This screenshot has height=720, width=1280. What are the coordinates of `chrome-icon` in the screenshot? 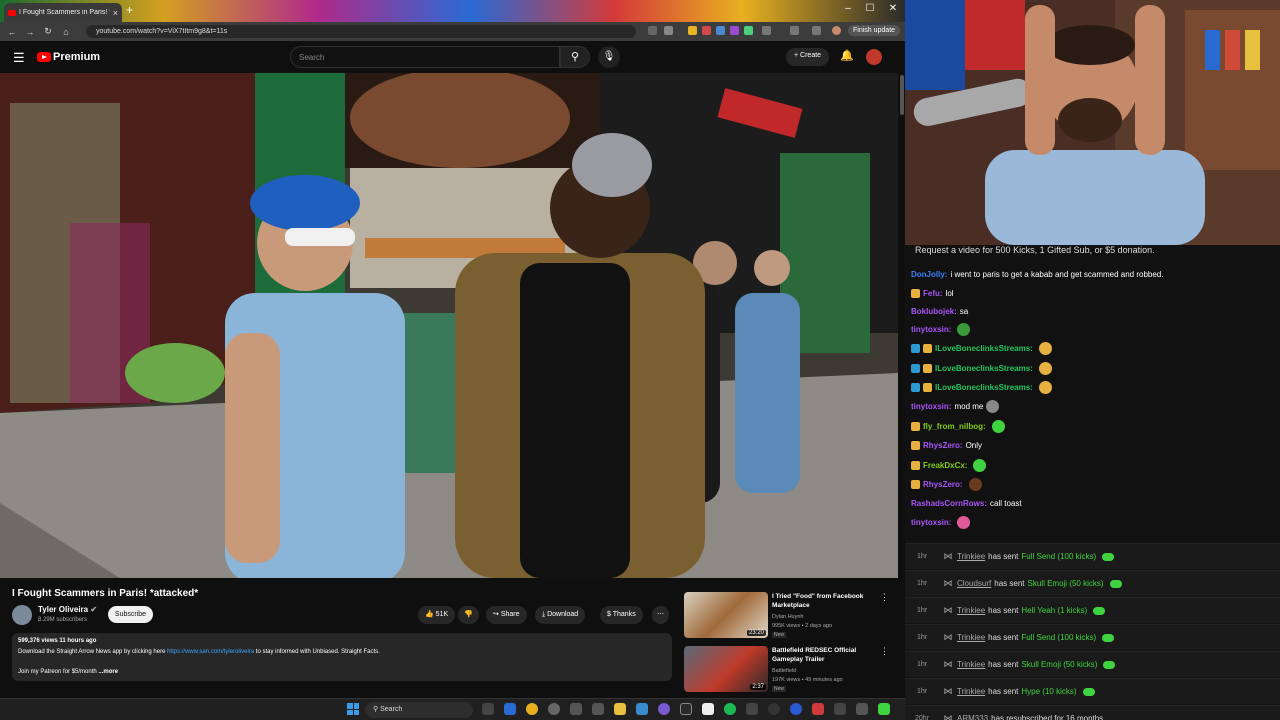 It's located at (532, 709).